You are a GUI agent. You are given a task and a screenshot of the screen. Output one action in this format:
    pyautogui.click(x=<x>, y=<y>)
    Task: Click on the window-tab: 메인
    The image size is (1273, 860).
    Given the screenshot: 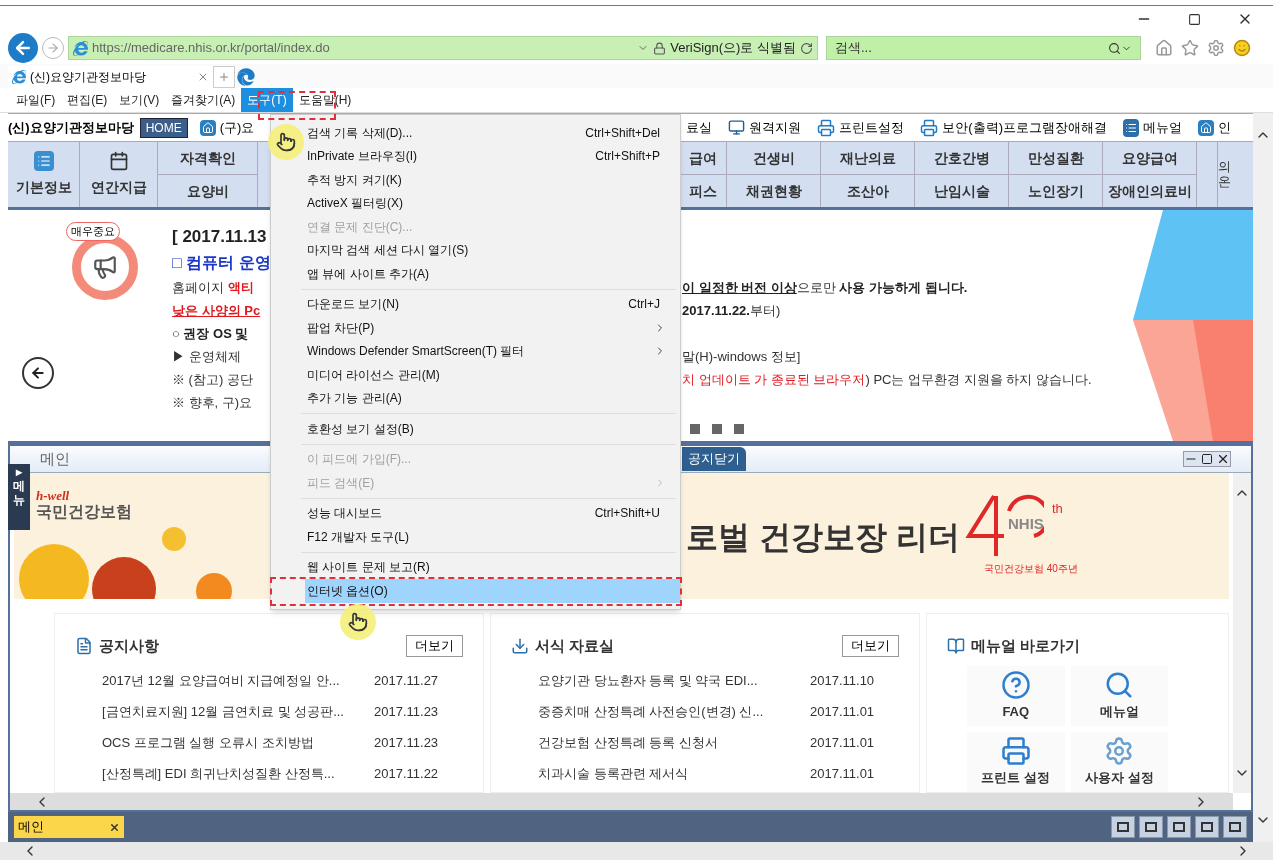 What is the action you would take?
    pyautogui.click(x=69, y=827)
    